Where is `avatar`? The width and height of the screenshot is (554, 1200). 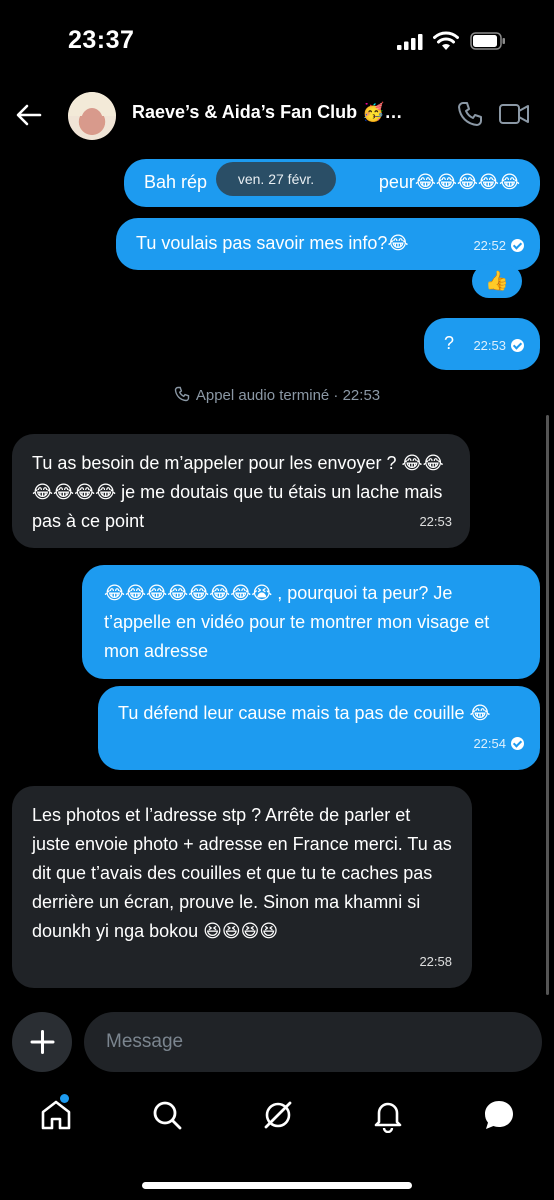
avatar is located at coordinates (92, 116).